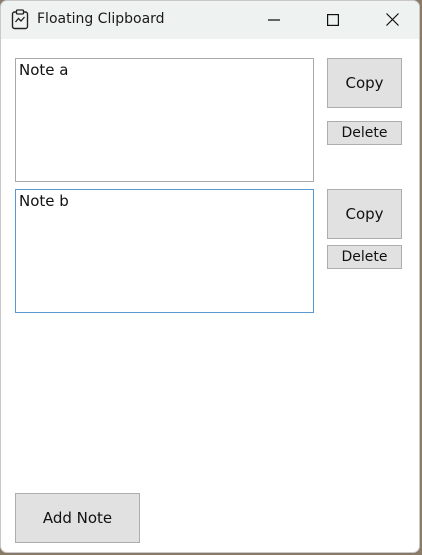  I want to click on close-icon, so click(392, 20).